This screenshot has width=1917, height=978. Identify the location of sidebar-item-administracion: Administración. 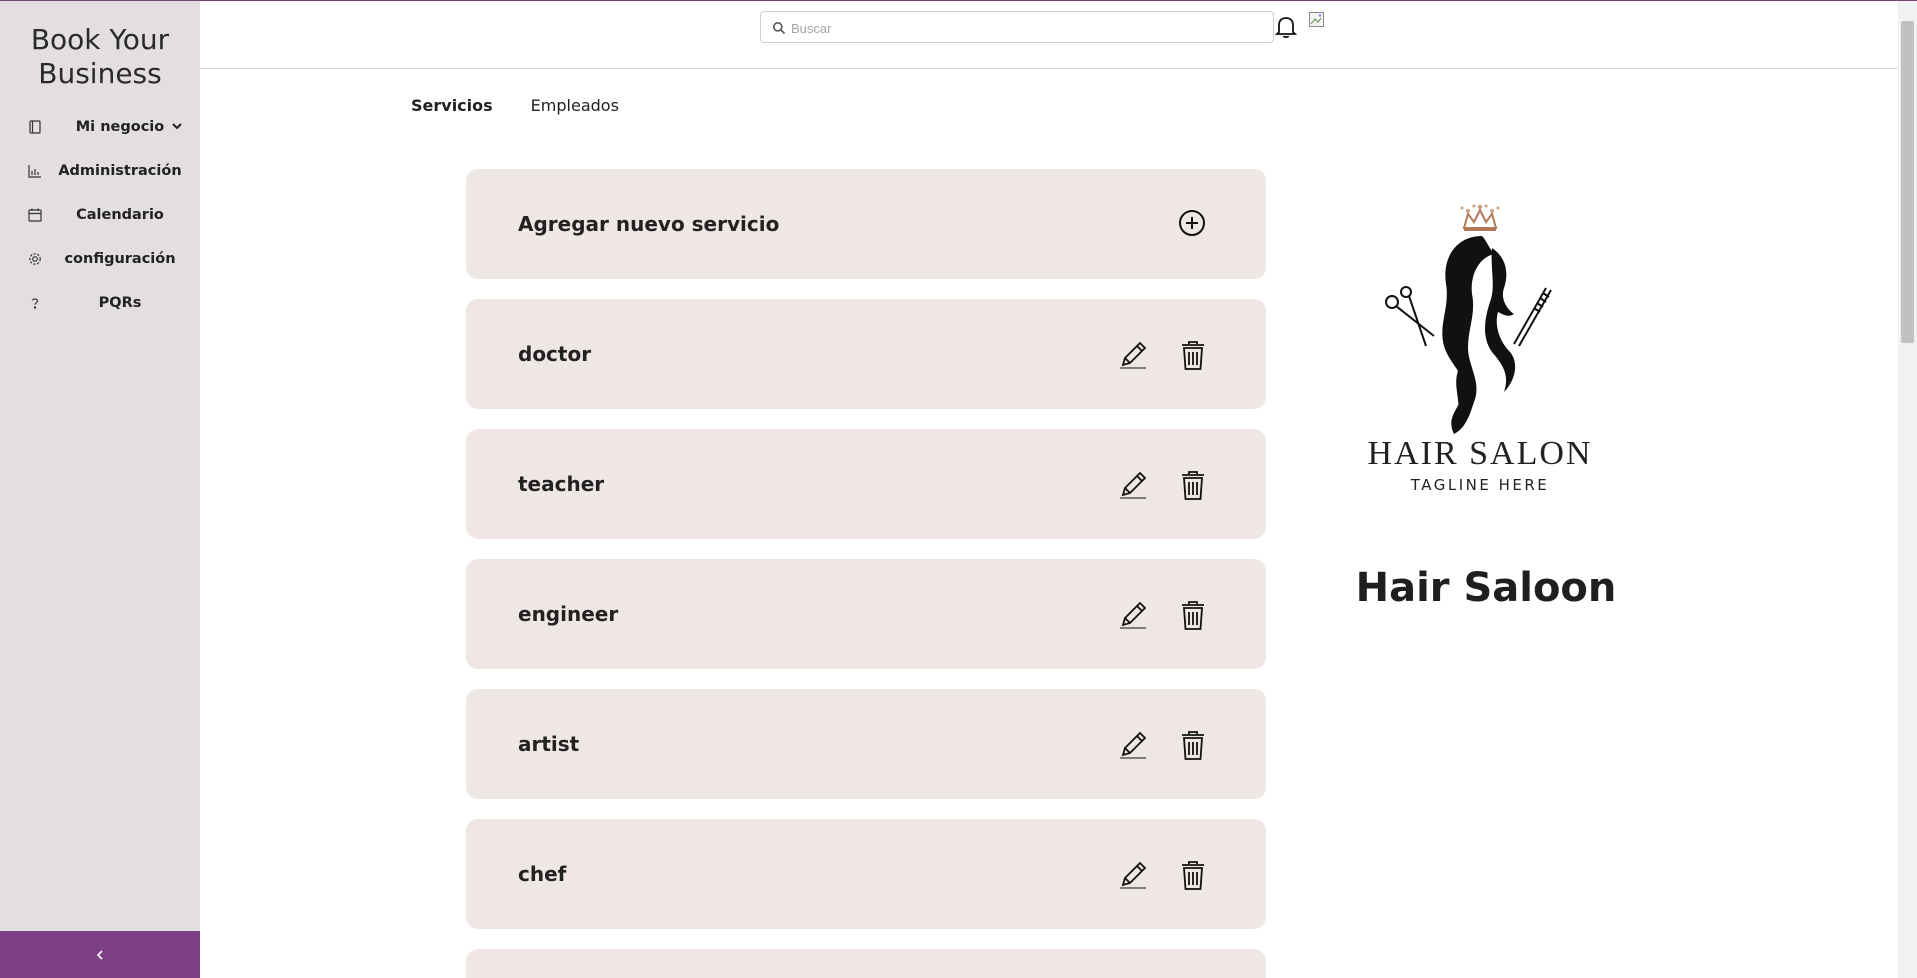
(100, 171).